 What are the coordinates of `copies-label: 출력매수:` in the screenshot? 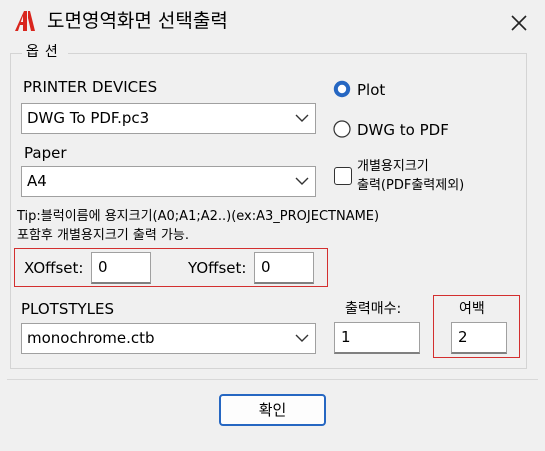 It's located at (373, 309).